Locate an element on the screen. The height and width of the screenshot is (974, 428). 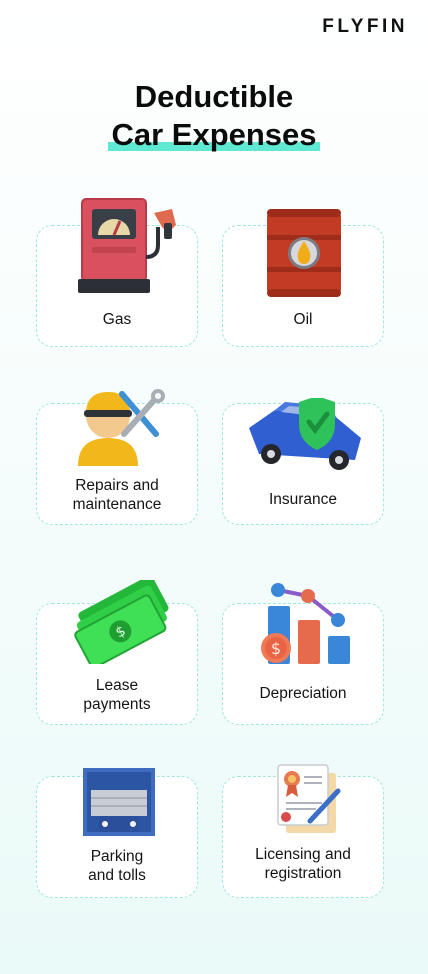
card-label-lease-text: Lease payments is located at coordinates (117, 695).